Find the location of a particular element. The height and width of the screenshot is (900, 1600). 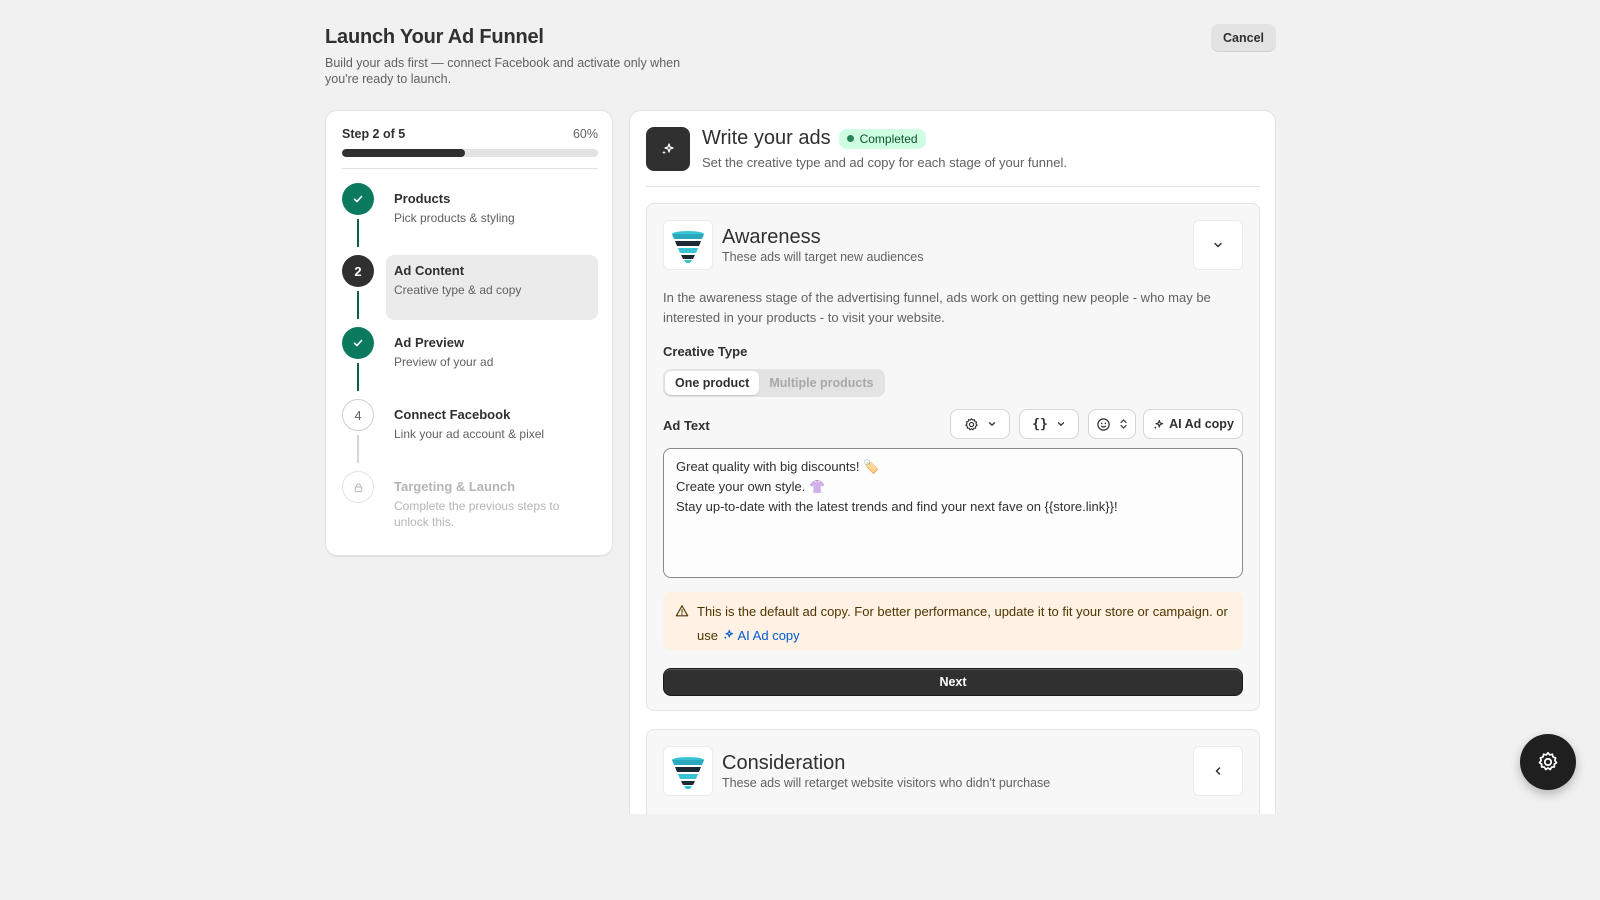

step-text: Ad Content Creative type & ad copy is located at coordinates (492, 287).